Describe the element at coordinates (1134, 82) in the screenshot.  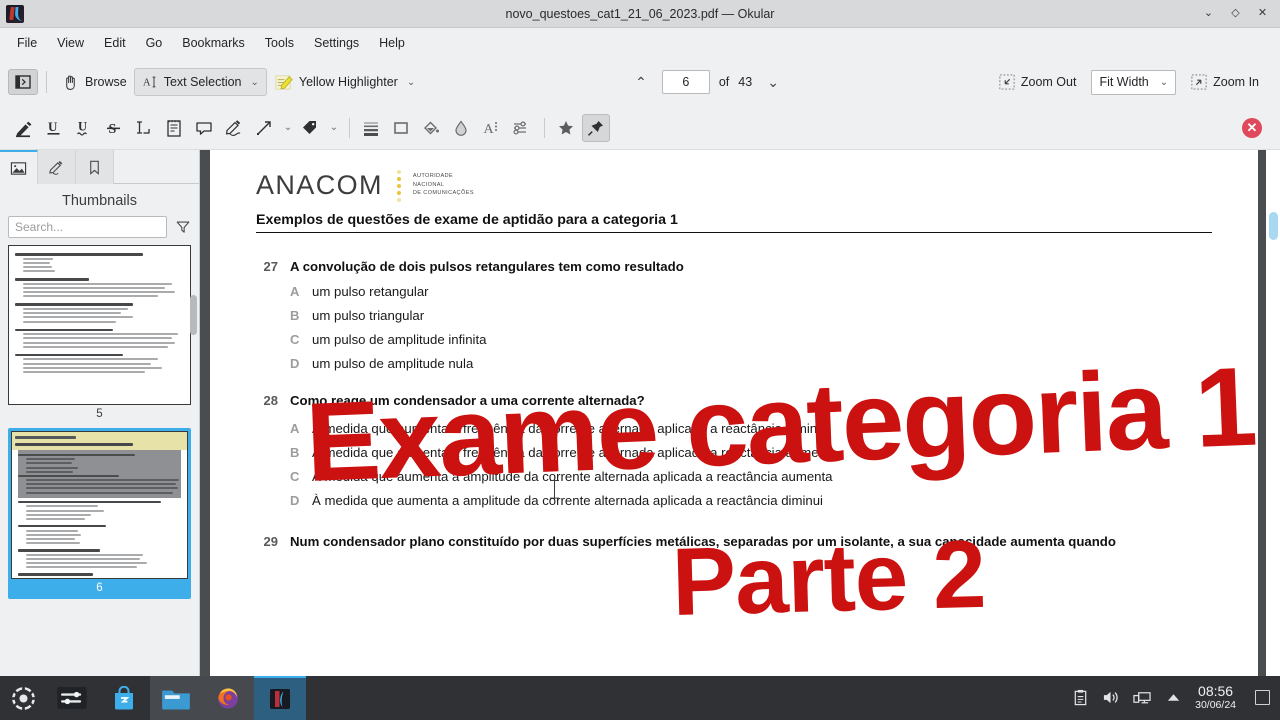
I see `zoom-mode-select: Fit Width ⌄` at that location.